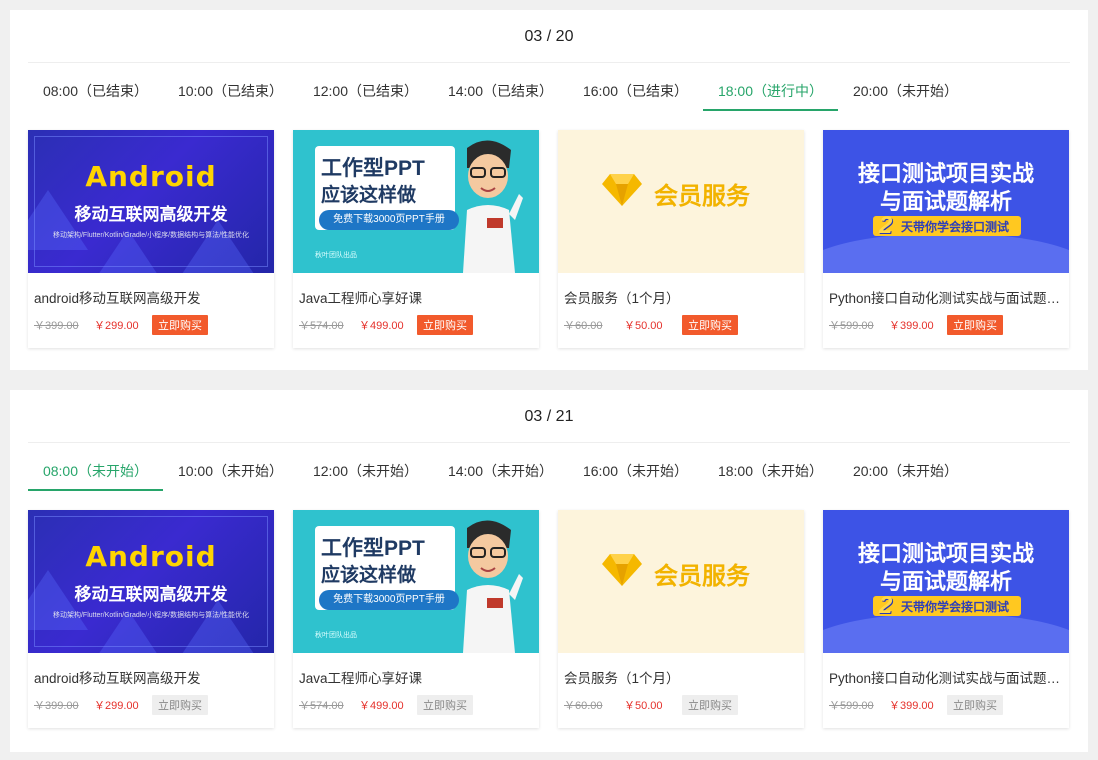  Describe the element at coordinates (365, 476) in the screenshot. I see `time-tab: 12:00（未开始）` at that location.